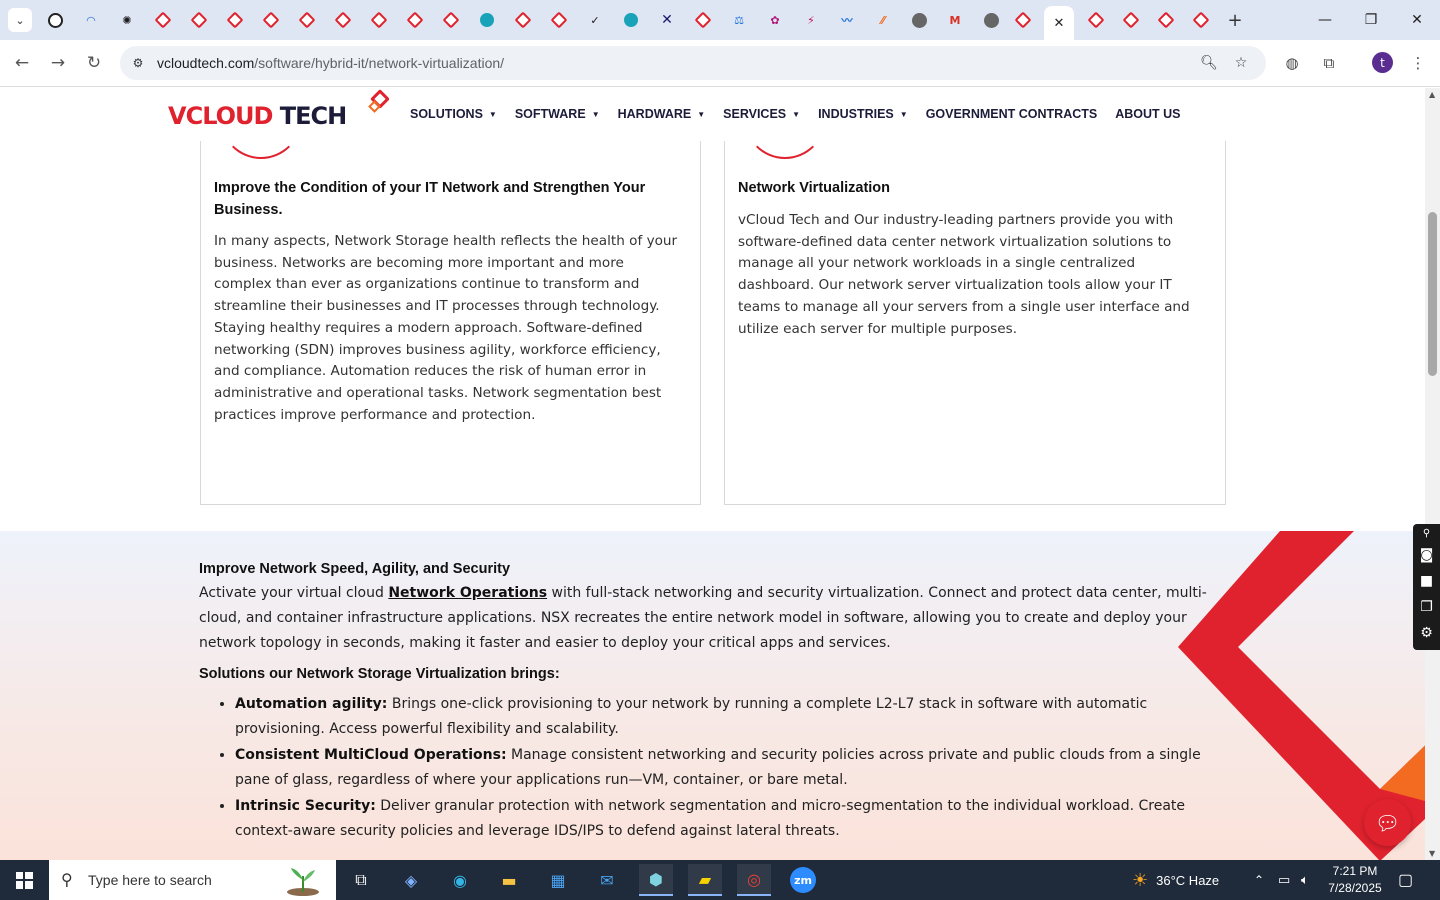 Image resolution: width=1440 pixels, height=900 pixels. I want to click on zoom-icon: 🔍︎, so click(1209, 63).